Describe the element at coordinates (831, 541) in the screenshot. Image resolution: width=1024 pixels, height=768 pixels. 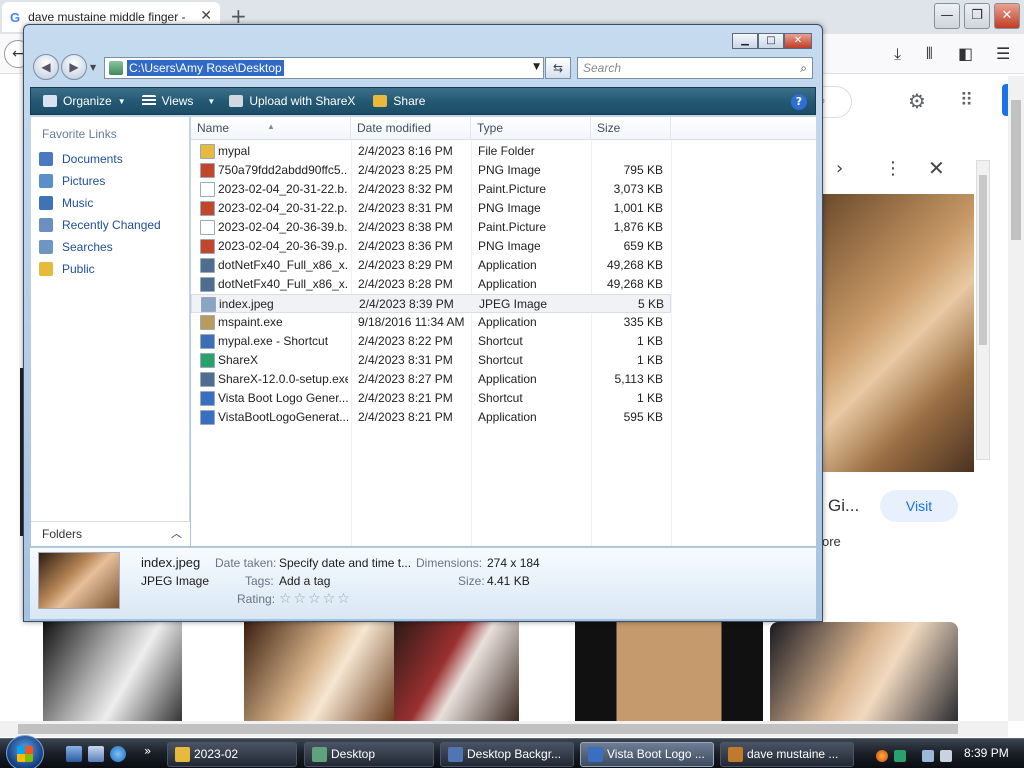
I see `more-link: ore` at that location.